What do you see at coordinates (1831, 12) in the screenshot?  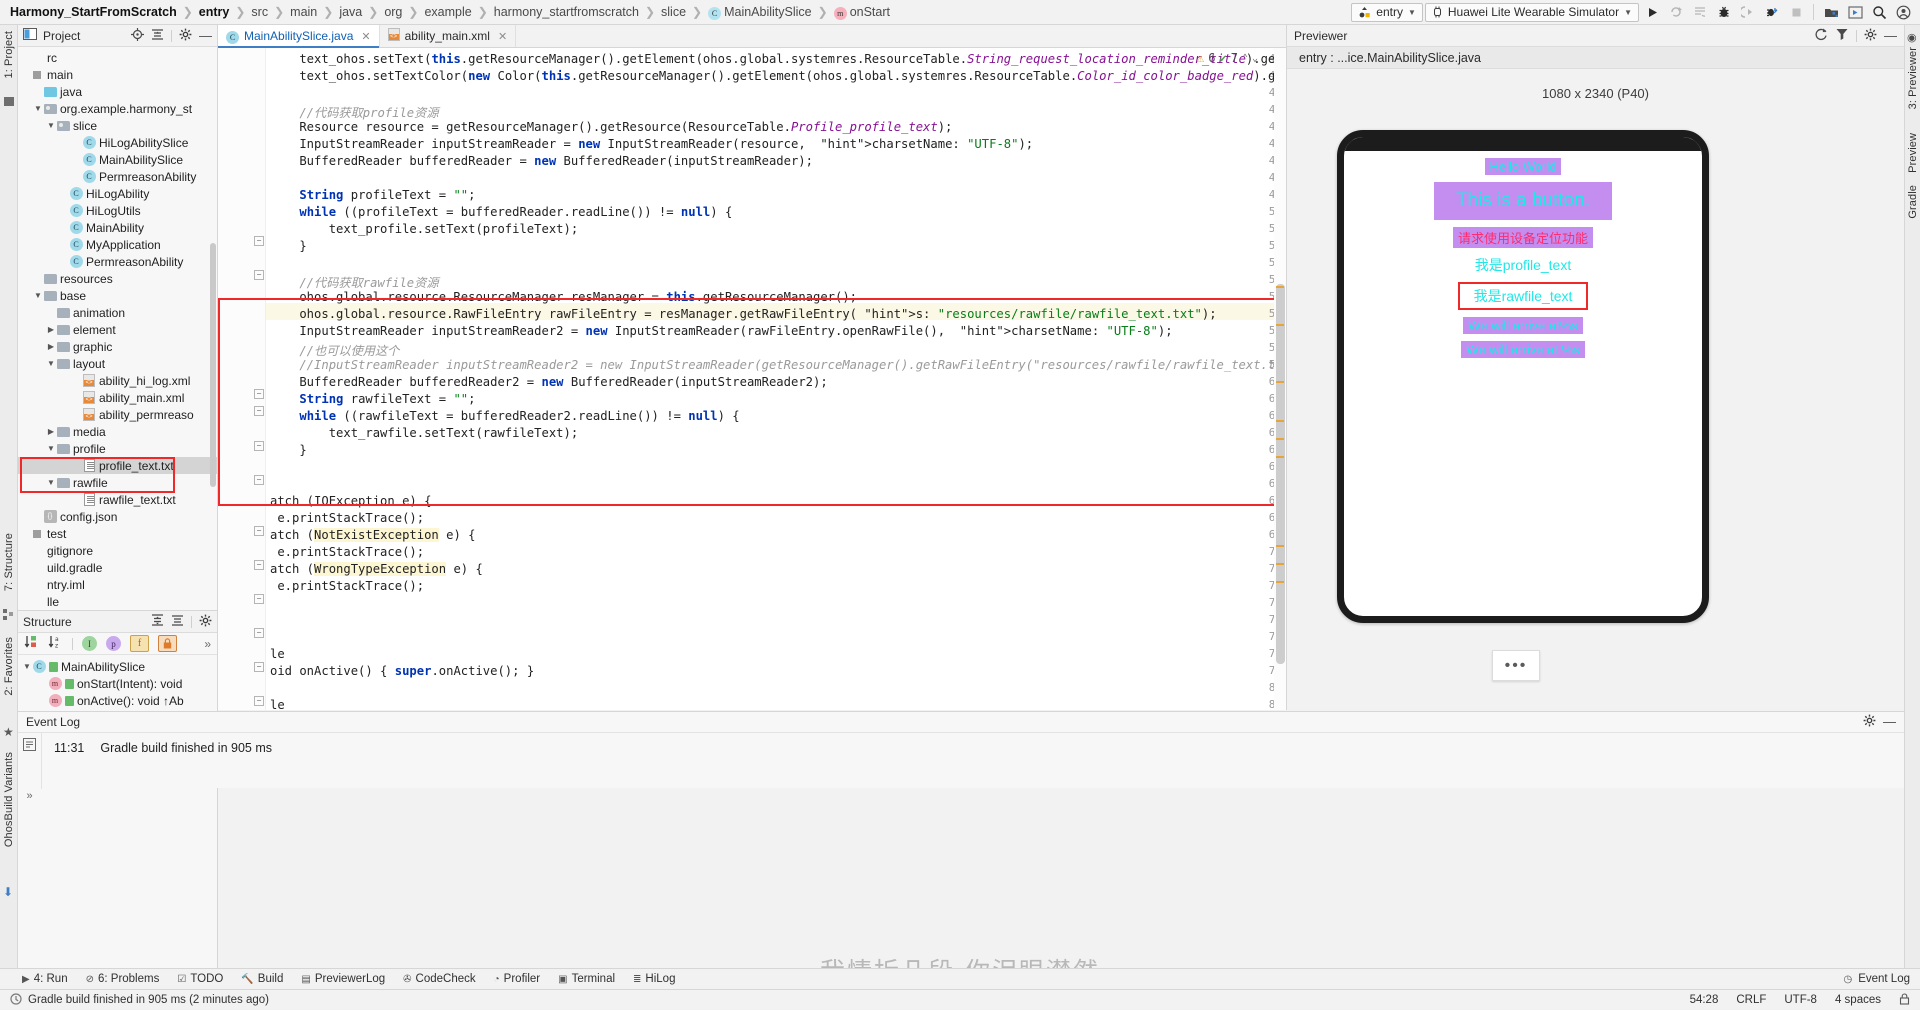 I see `device-manager-button` at bounding box center [1831, 12].